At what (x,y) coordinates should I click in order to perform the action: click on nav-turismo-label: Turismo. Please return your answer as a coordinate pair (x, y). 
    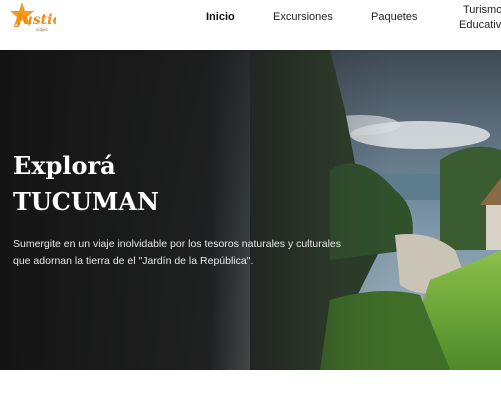
    Looking at the image, I should click on (482, 10).